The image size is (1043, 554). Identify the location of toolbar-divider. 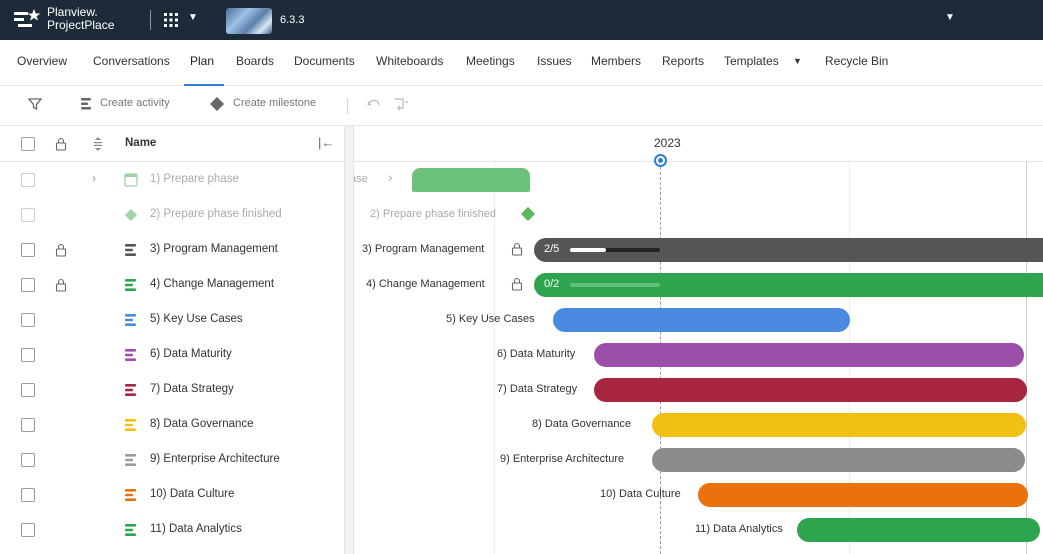
(347, 106).